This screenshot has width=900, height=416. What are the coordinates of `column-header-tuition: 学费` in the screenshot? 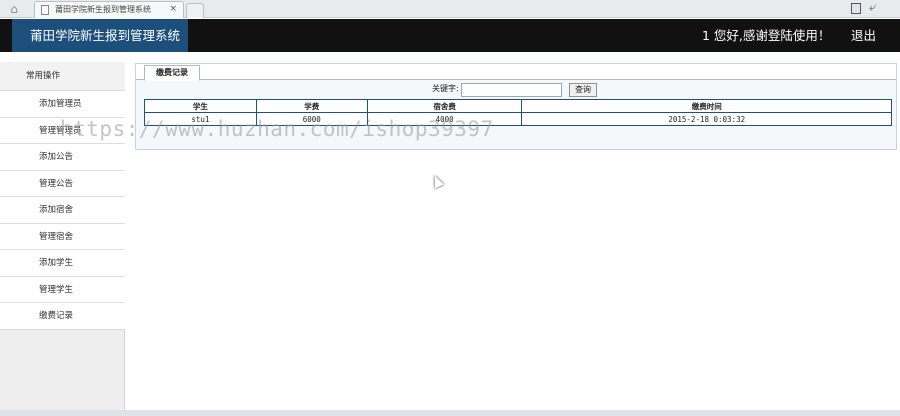 It's located at (311, 106).